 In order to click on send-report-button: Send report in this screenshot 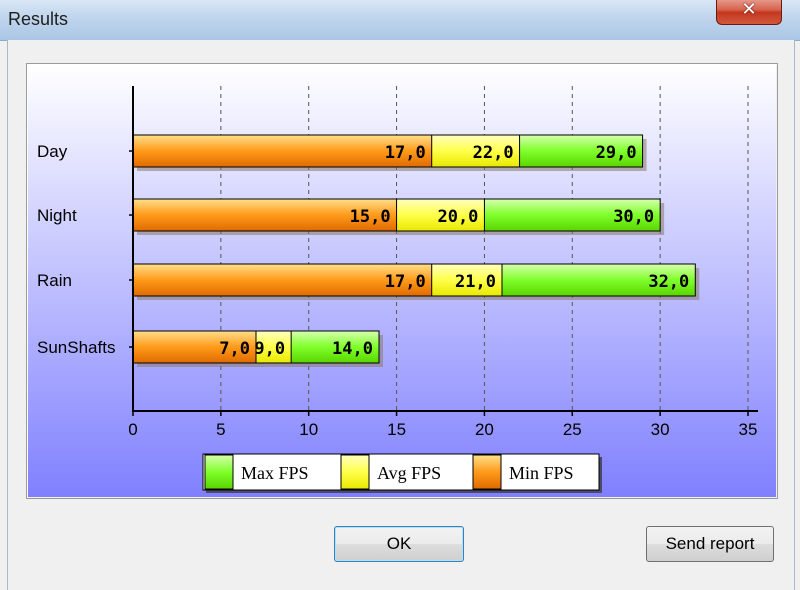, I will do `click(710, 544)`.